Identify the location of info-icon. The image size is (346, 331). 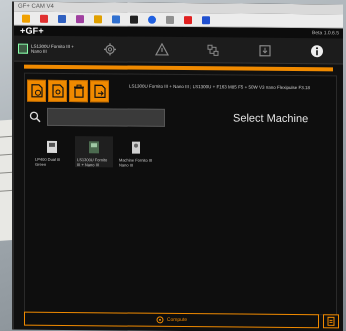
(317, 50).